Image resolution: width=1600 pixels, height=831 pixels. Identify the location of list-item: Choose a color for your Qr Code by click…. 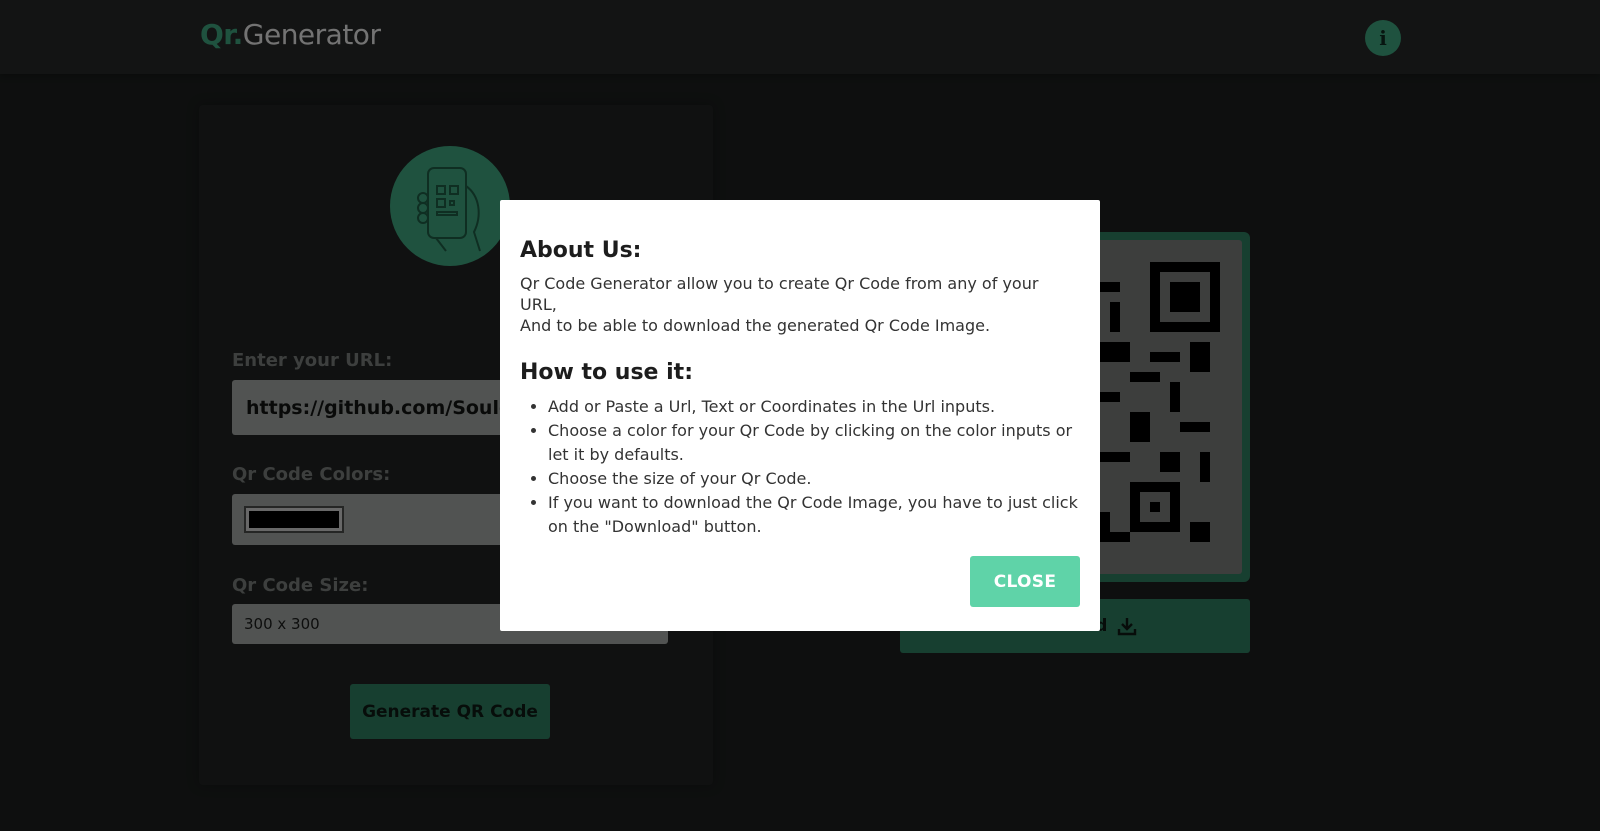
(814, 443).